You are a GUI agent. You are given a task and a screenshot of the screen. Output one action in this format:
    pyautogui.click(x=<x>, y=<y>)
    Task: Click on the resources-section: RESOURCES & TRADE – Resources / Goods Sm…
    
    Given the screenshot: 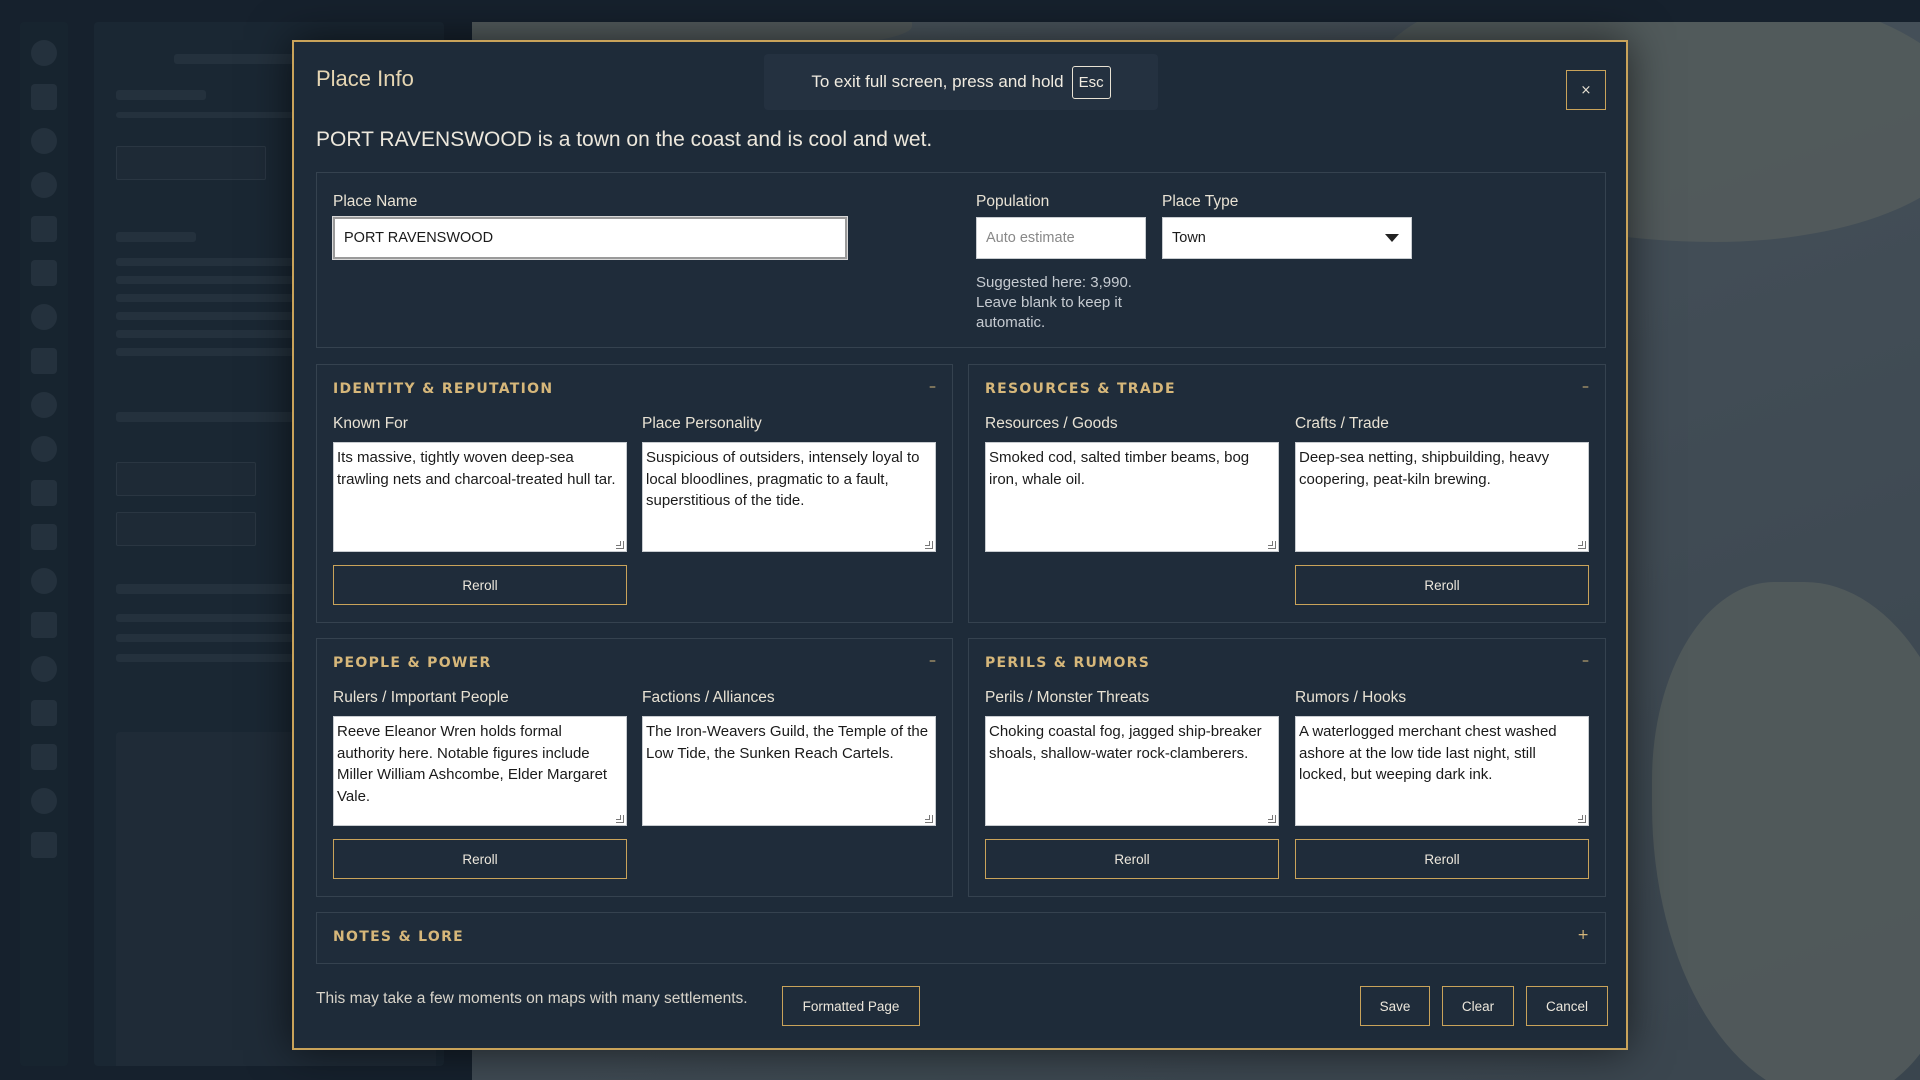 What is the action you would take?
    pyautogui.click(x=1287, y=493)
    